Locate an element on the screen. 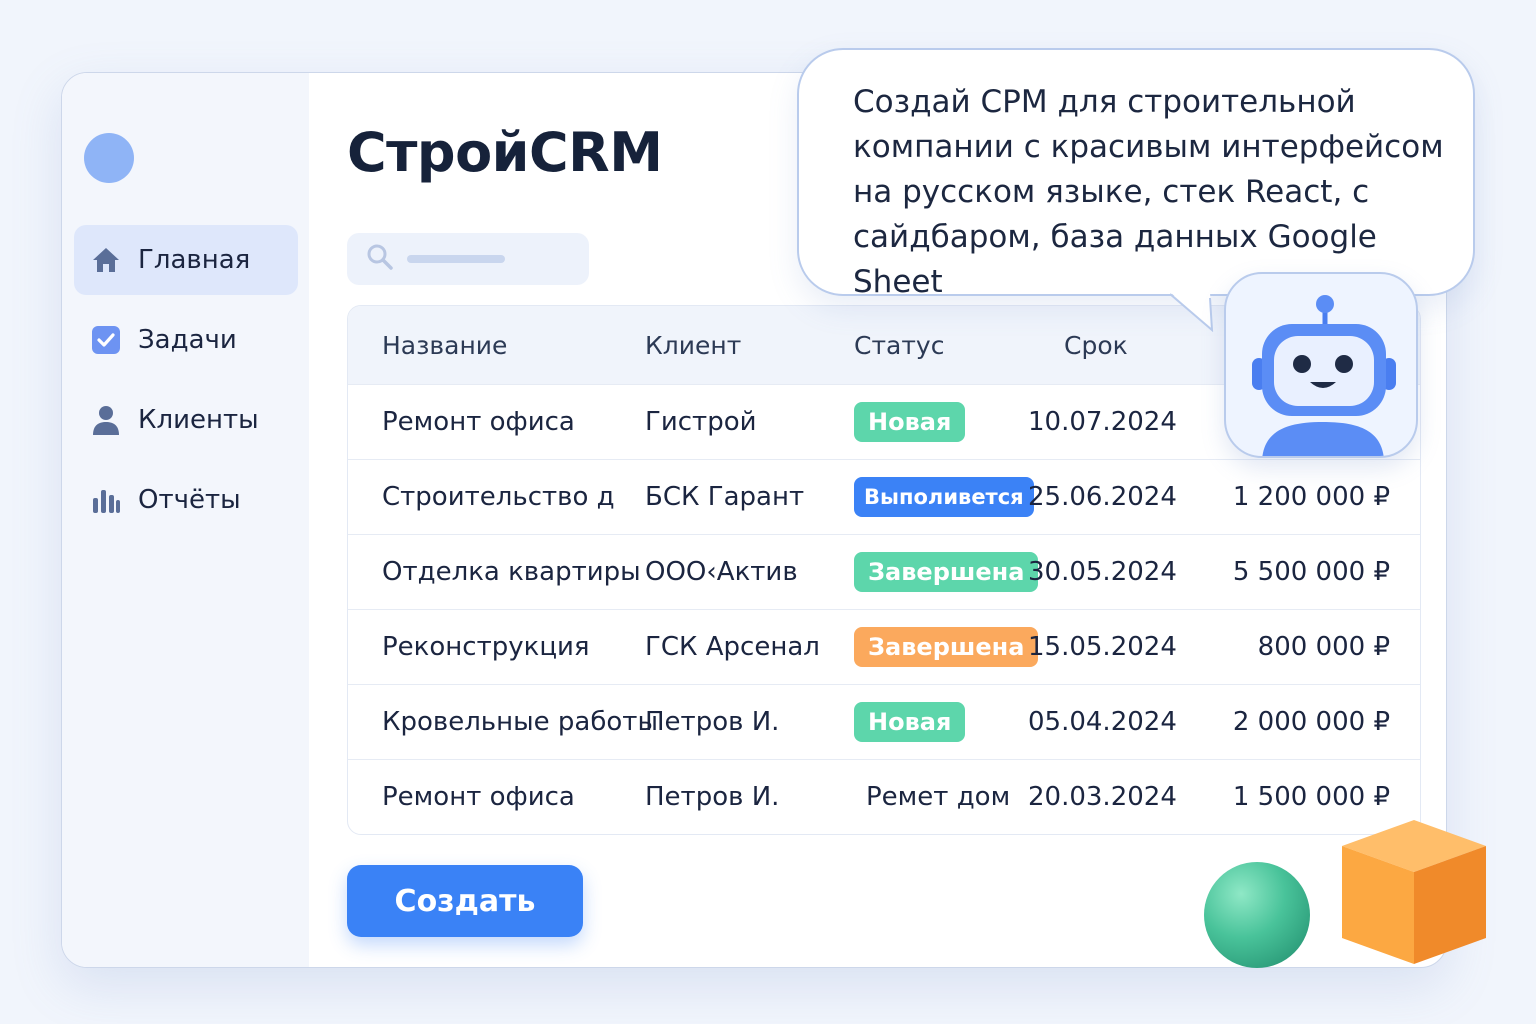 The image size is (1536, 1024). cell-amount: 800 000 ₽ is located at coordinates (1323, 647).